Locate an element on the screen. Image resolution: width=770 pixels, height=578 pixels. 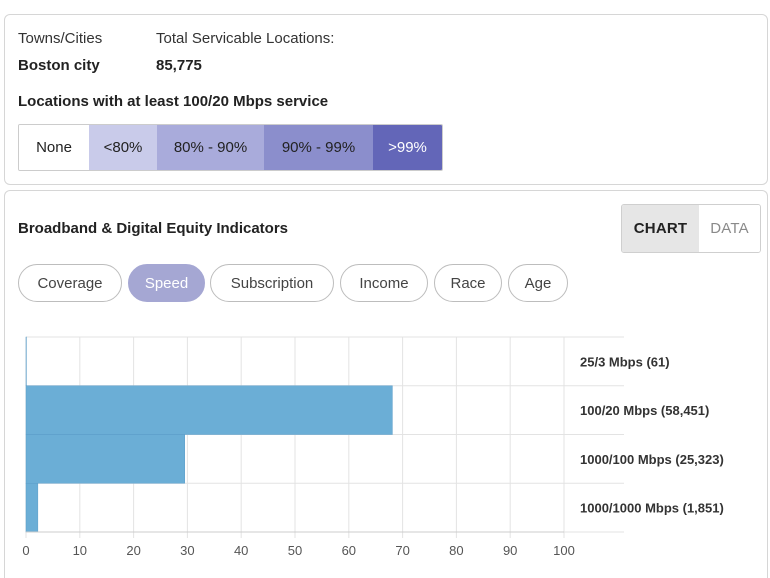
category-label: 1000/100 Mbps (25,323) is located at coordinates (652, 459).